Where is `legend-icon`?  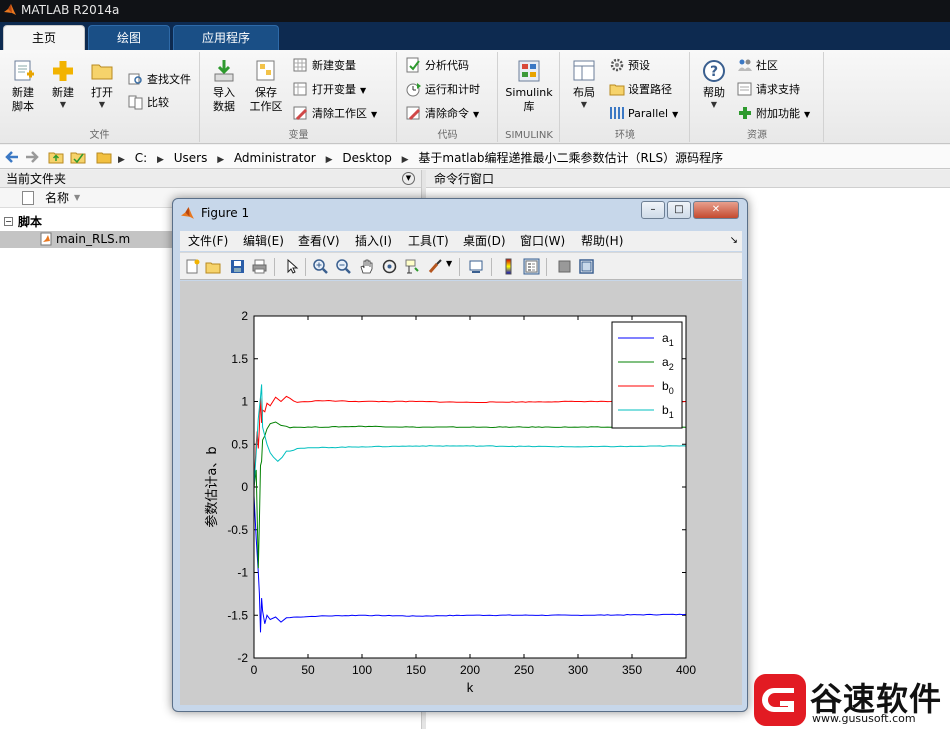
legend-icon is located at coordinates (531, 266).